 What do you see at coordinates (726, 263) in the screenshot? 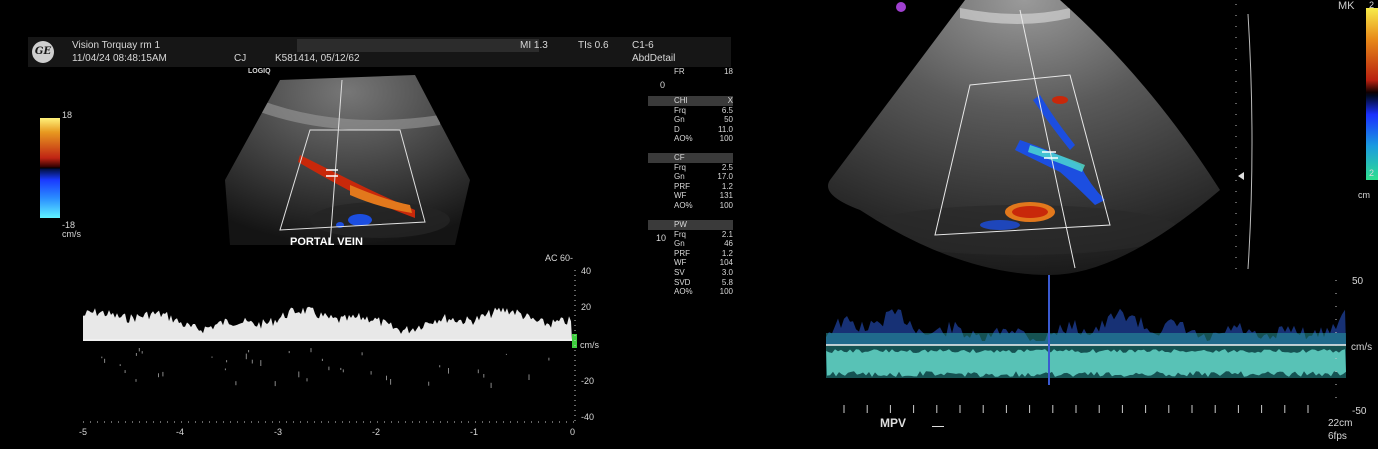
I see `param-value: 104` at bounding box center [726, 263].